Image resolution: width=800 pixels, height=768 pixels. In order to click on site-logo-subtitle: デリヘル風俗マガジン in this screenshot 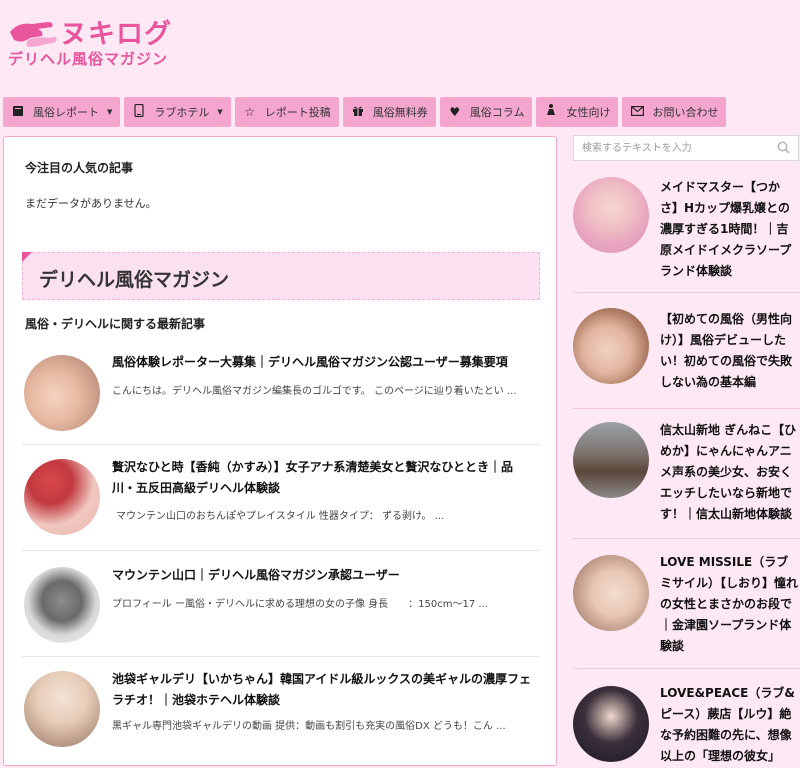, I will do `click(88, 58)`.